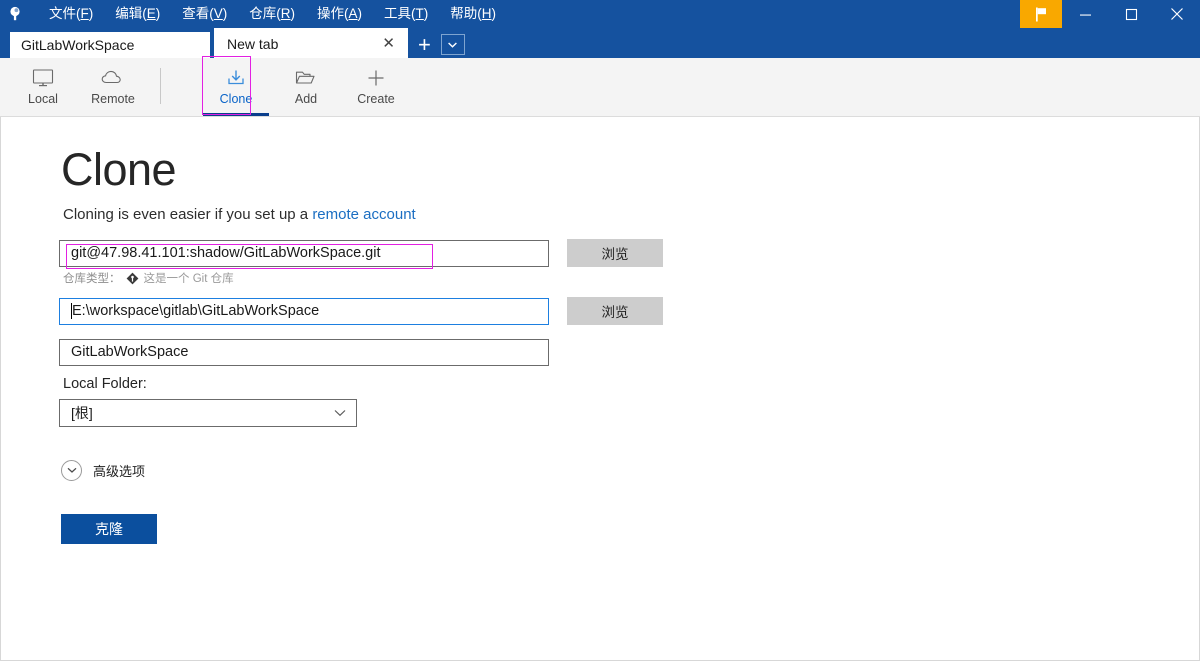 This screenshot has width=1200, height=661. I want to click on toolbar-divider, so click(160, 86).